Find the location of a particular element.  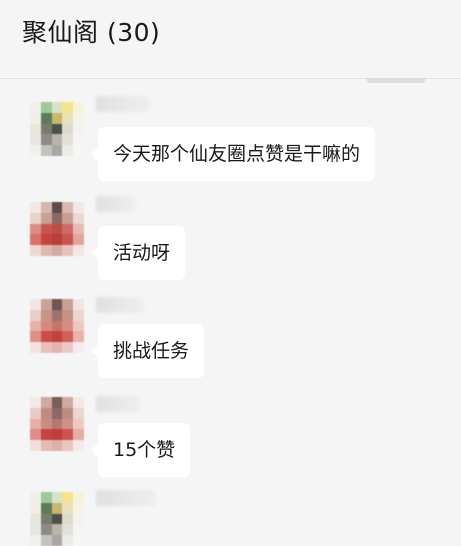

scroll-indicator is located at coordinates (396, 80).